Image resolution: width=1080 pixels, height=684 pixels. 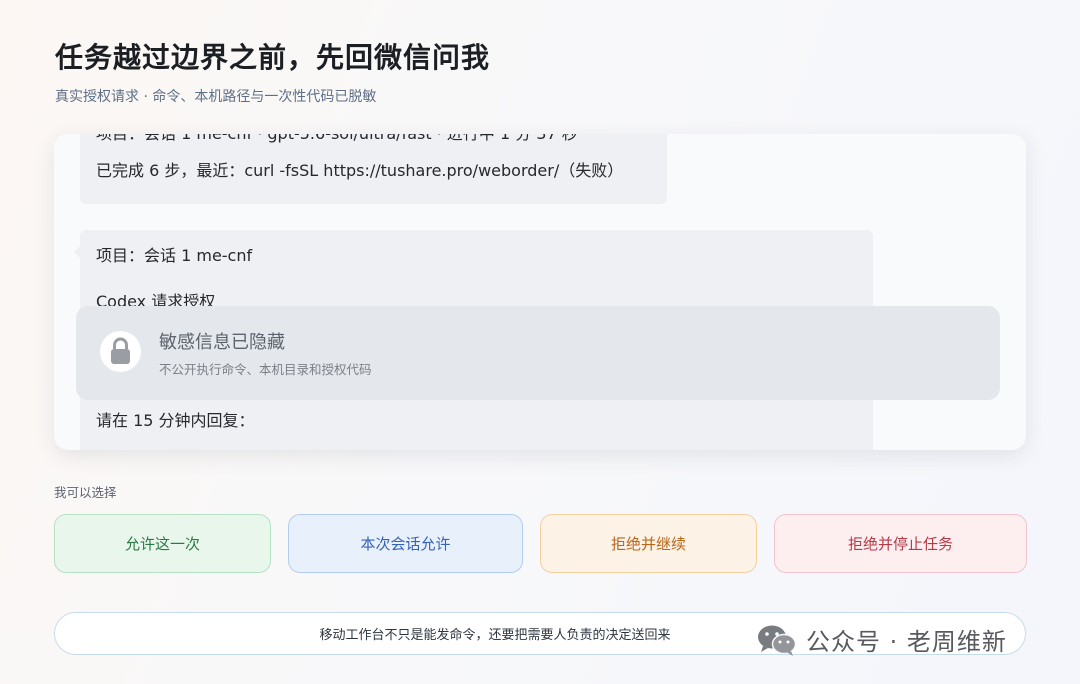 I want to click on watermark: 公众号 · 老周维新, so click(x=881, y=639).